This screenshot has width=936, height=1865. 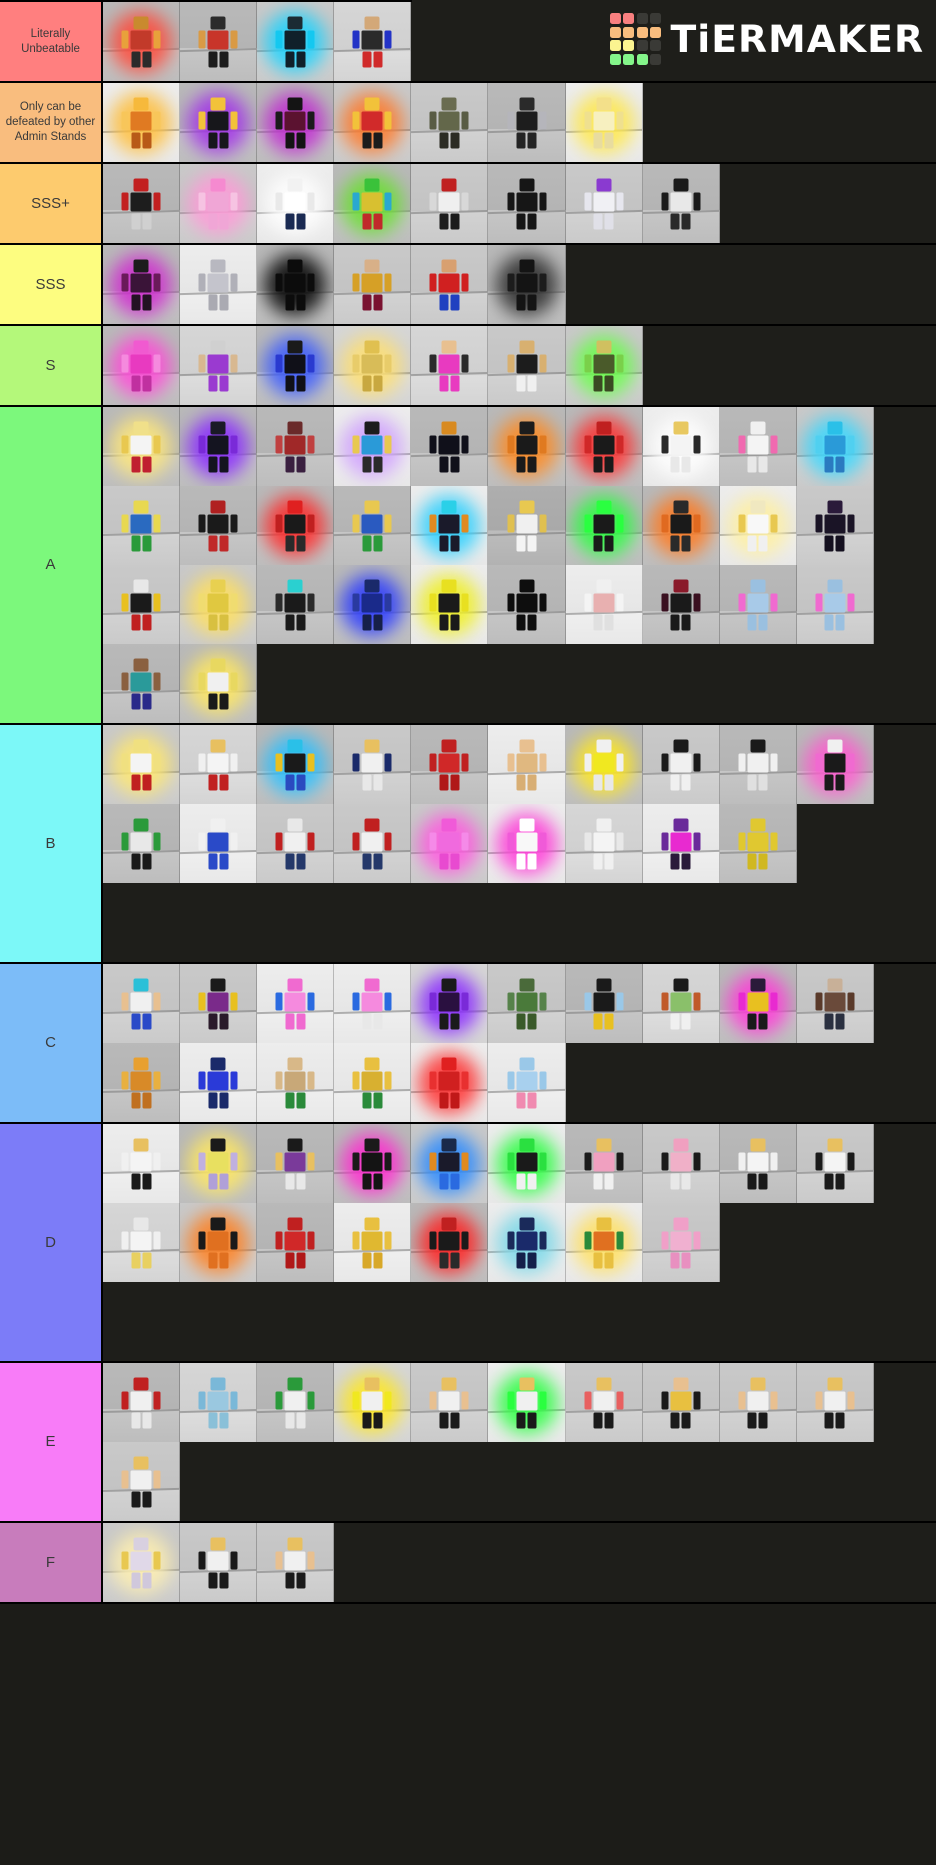 What do you see at coordinates (51, 365) in the screenshot?
I see `tier-label-5: S` at bounding box center [51, 365].